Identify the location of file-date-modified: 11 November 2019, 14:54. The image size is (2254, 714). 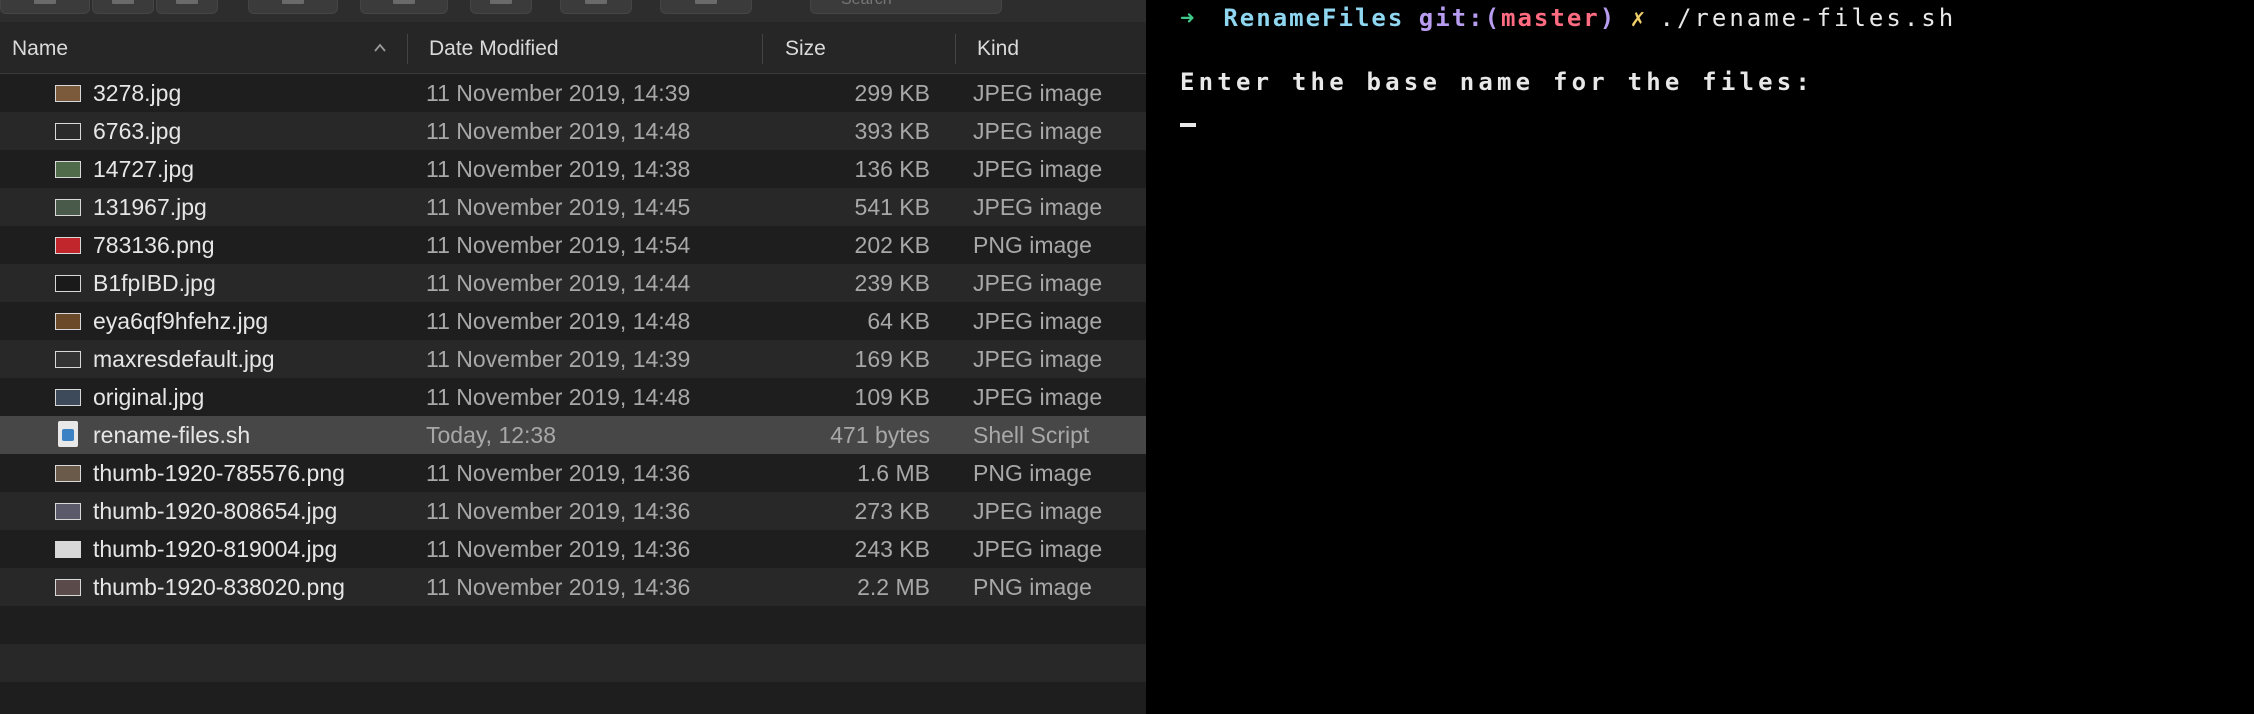
(558, 245).